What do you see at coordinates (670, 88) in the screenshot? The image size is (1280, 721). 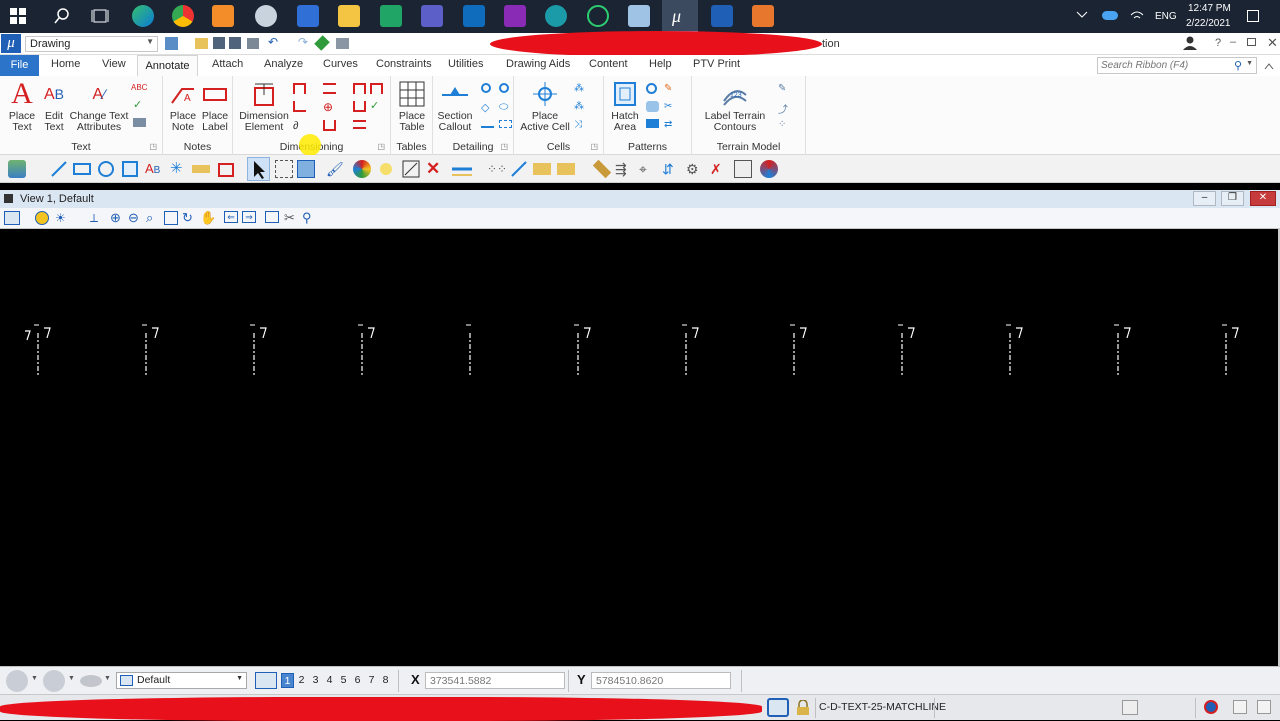 I see `pattern-linear-icon: ✎` at bounding box center [670, 88].